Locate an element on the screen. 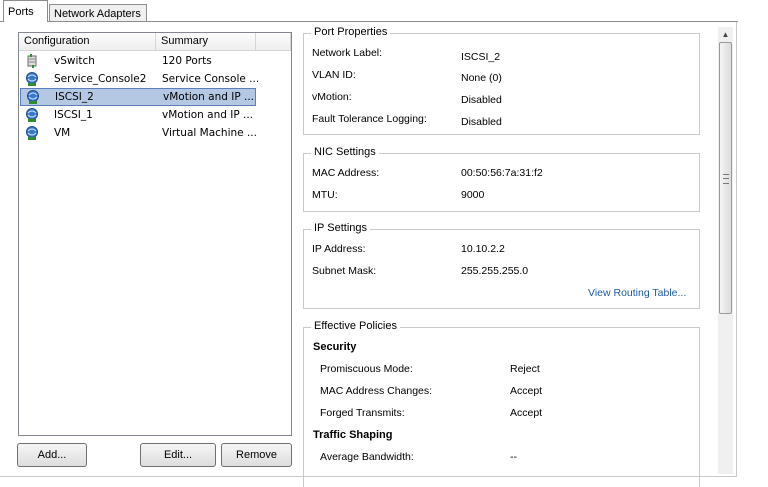  mac-address-changes-value: Accept is located at coordinates (526, 391).